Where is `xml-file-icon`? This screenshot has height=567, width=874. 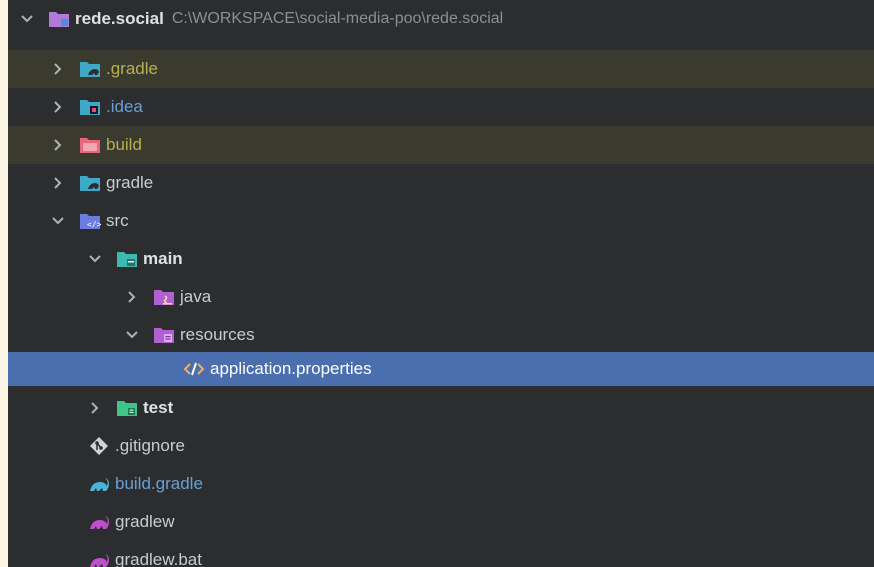
xml-file-icon is located at coordinates (194, 369).